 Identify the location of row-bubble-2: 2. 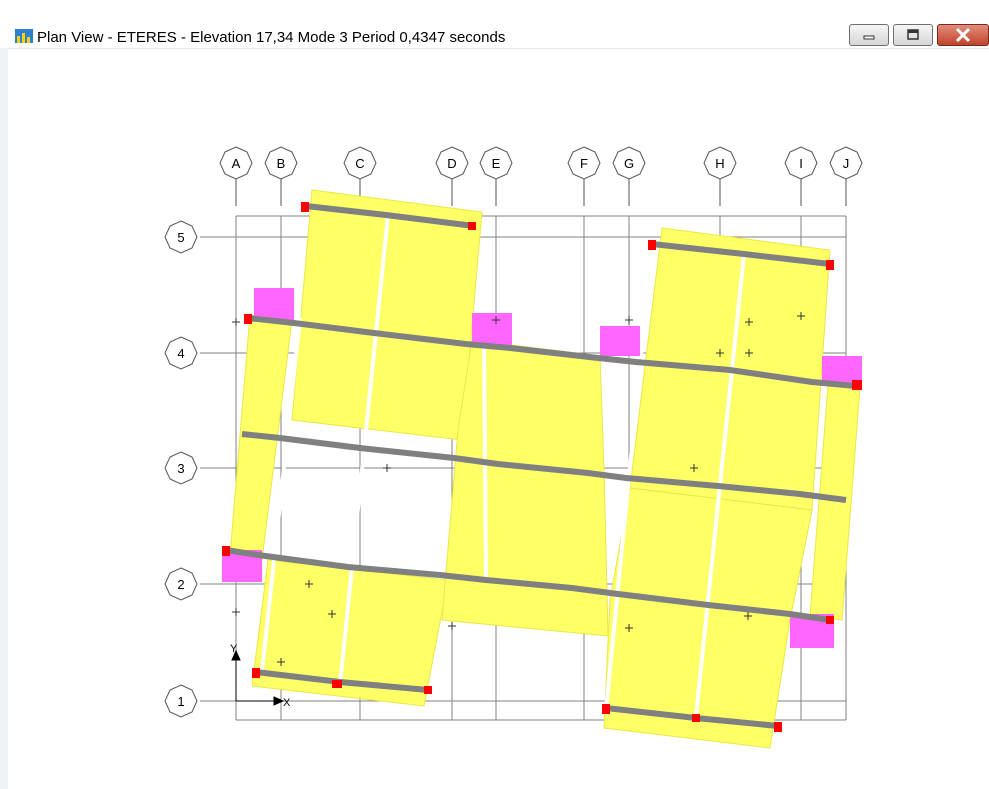
(181, 584).